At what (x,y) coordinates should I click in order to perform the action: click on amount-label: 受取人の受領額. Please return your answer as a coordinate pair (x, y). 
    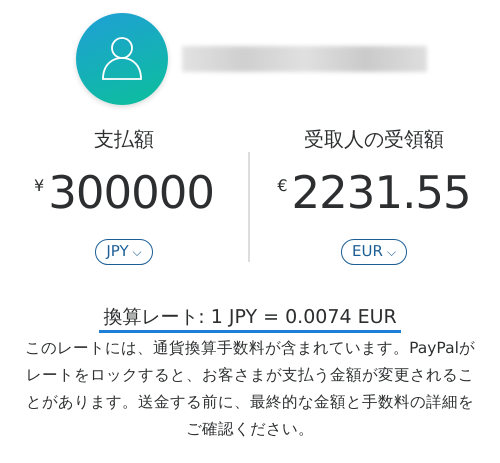
    Looking at the image, I should click on (374, 139).